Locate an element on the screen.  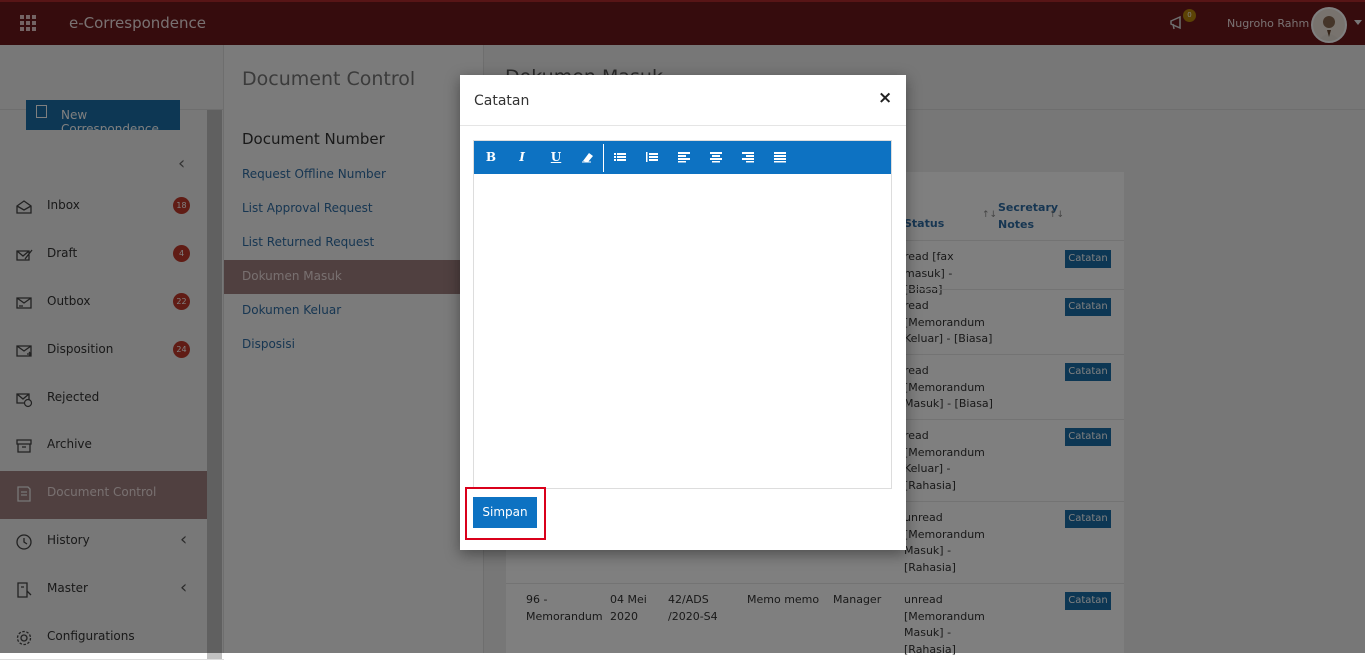
underline-button: U is located at coordinates (556, 157).